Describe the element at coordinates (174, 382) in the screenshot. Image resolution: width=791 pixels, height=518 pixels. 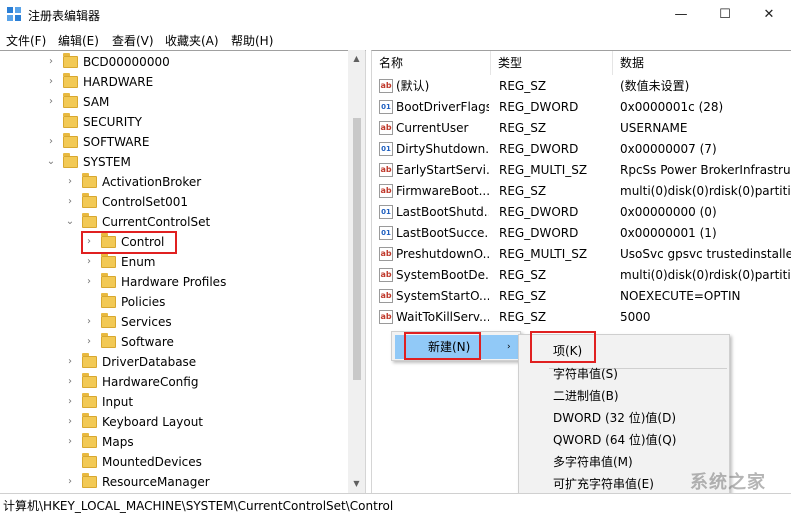
I see `tree-item: › HardwareConfig` at that location.